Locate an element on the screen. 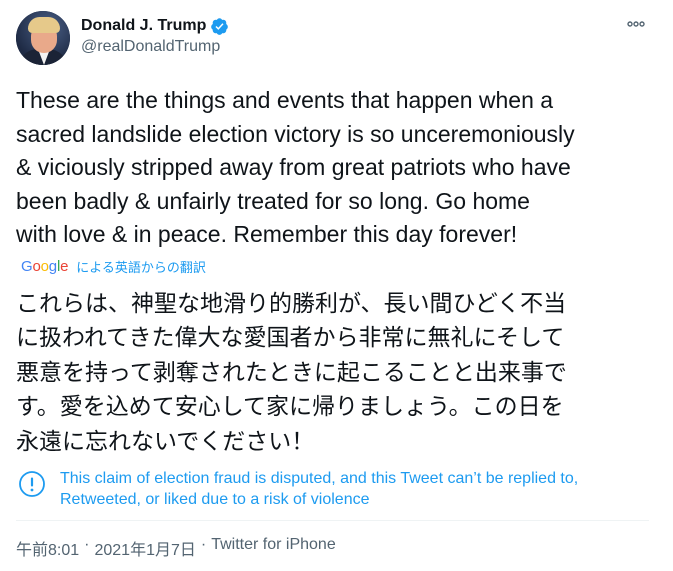 This screenshot has width=673, height=571. translation-attribution: Google による英語からの翻訳 is located at coordinates (113, 266).